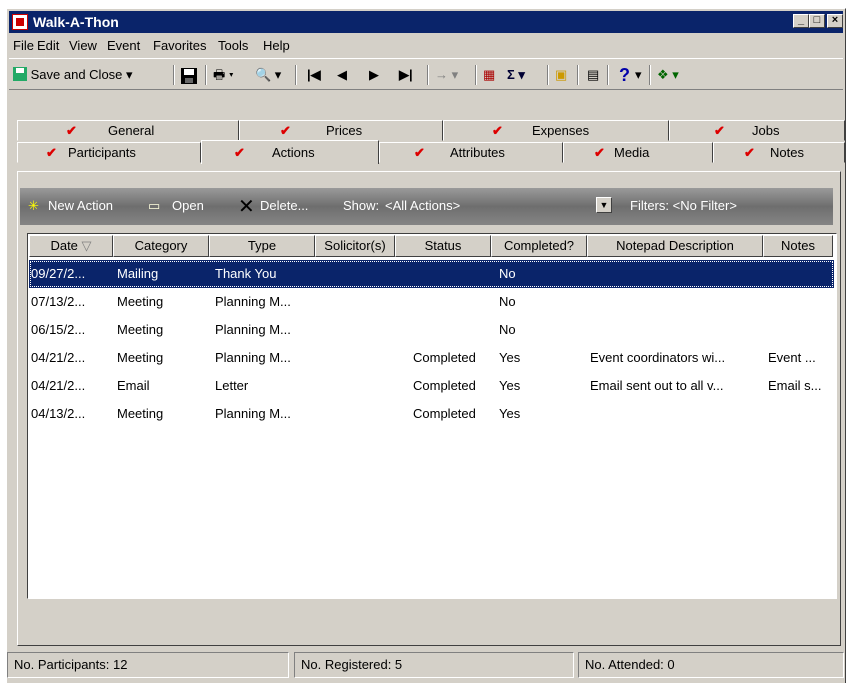 The height and width of the screenshot is (683, 853). What do you see at coordinates (561, 75) in the screenshot?
I see `folder-icon: ▣` at bounding box center [561, 75].